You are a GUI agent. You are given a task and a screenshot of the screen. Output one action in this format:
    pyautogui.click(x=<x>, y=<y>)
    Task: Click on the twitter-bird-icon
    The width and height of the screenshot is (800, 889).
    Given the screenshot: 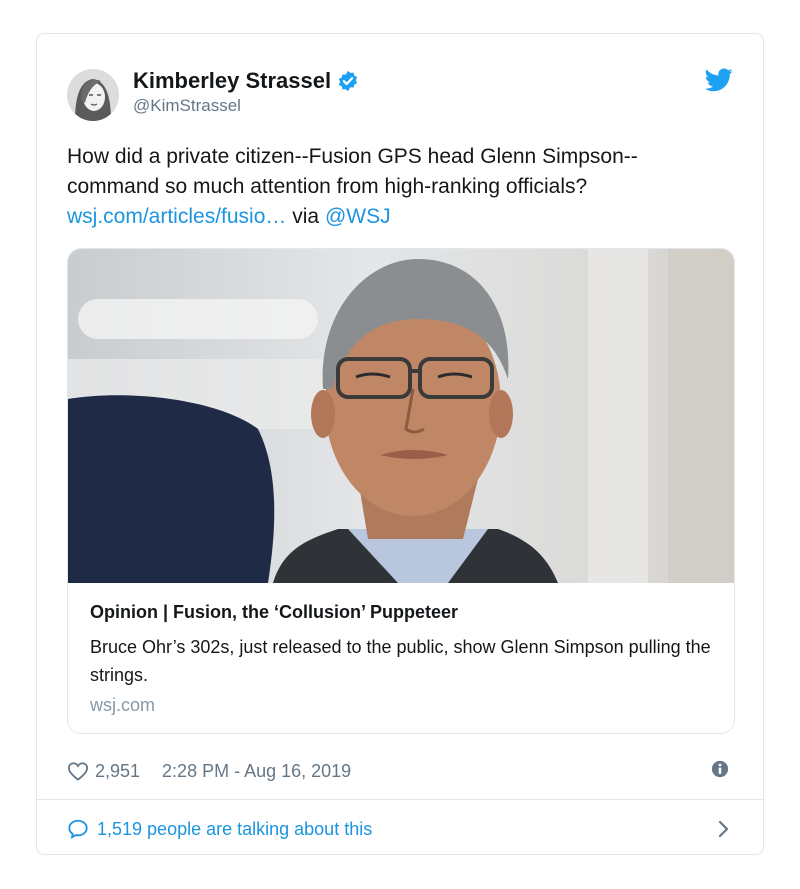 What is the action you would take?
    pyautogui.click(x=719, y=80)
    